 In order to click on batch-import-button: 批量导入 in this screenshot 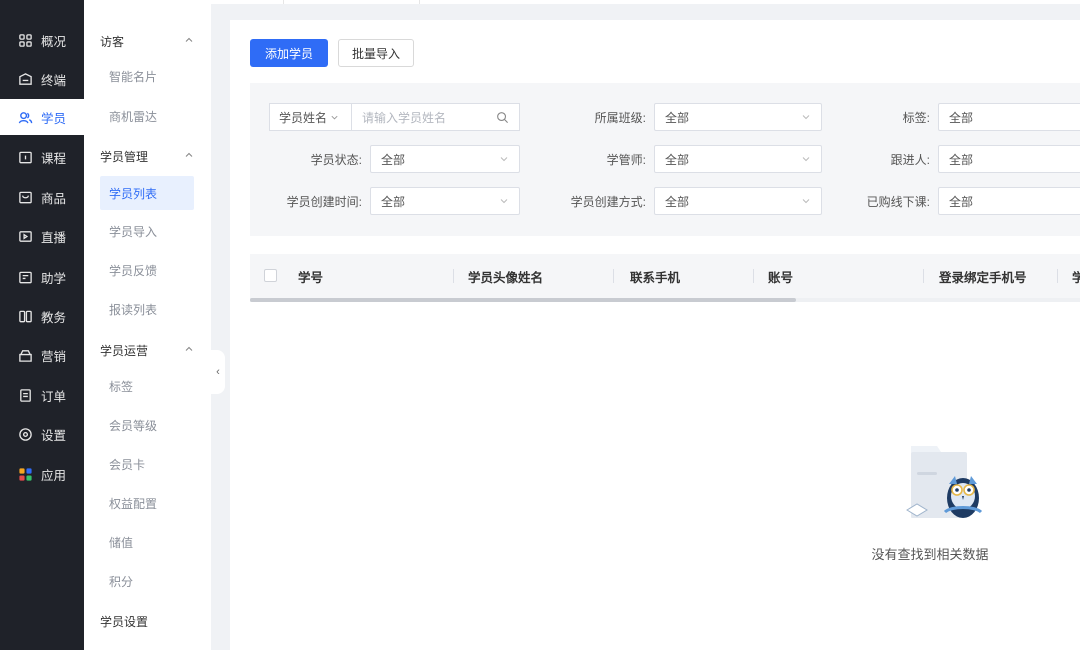, I will do `click(376, 53)`.